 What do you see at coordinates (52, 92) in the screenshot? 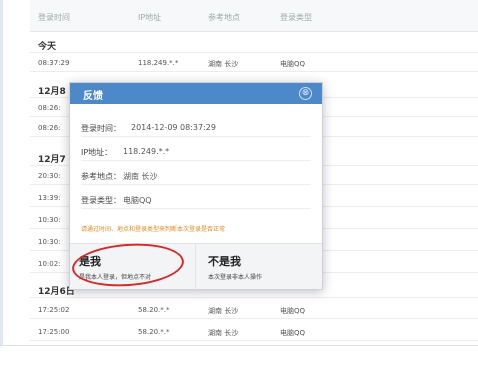
I see `group-label: 12月8` at bounding box center [52, 92].